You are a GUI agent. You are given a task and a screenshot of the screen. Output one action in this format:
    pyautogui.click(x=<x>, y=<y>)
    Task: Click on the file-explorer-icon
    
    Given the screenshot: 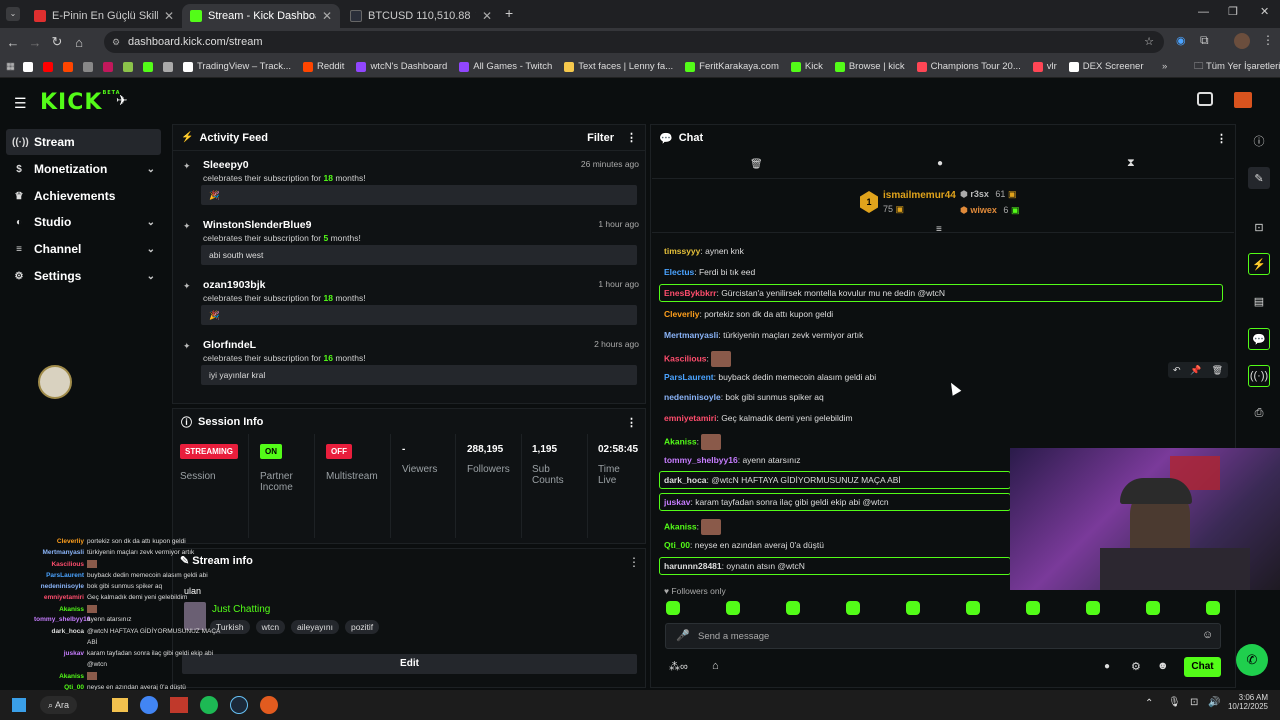 What is the action you would take?
    pyautogui.click(x=120, y=705)
    